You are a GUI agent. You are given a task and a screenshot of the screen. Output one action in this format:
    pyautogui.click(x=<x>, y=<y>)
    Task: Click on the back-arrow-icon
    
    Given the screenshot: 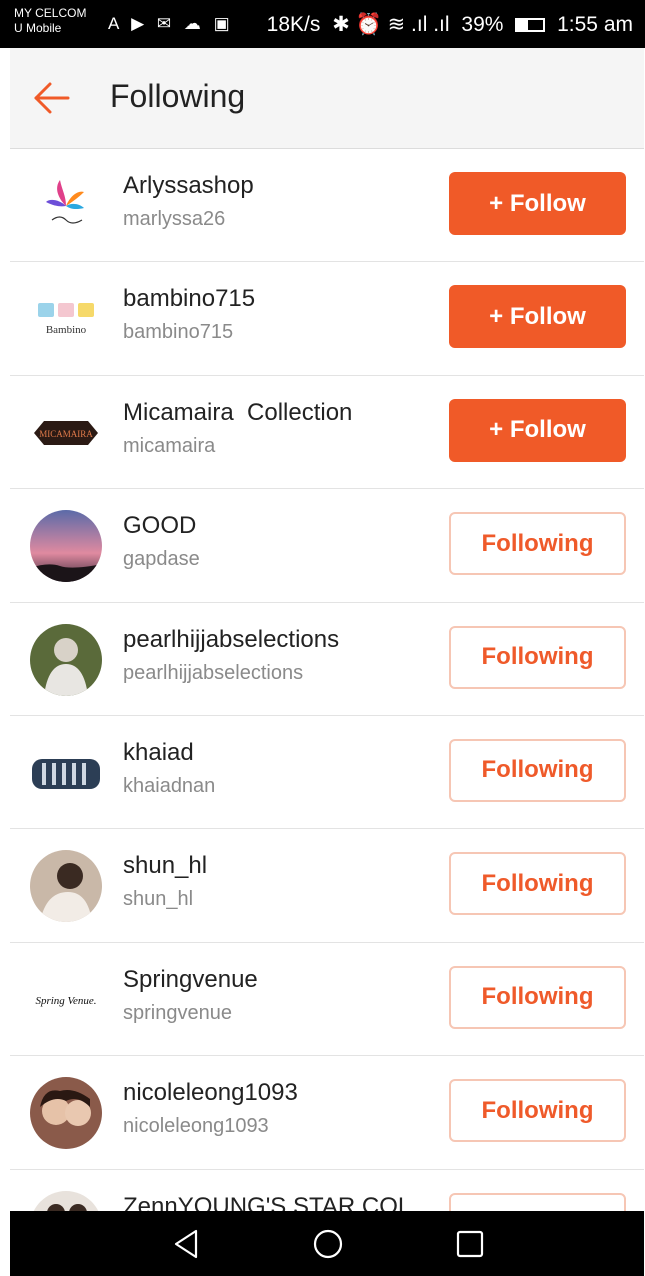 What is the action you would take?
    pyautogui.click(x=52, y=98)
    